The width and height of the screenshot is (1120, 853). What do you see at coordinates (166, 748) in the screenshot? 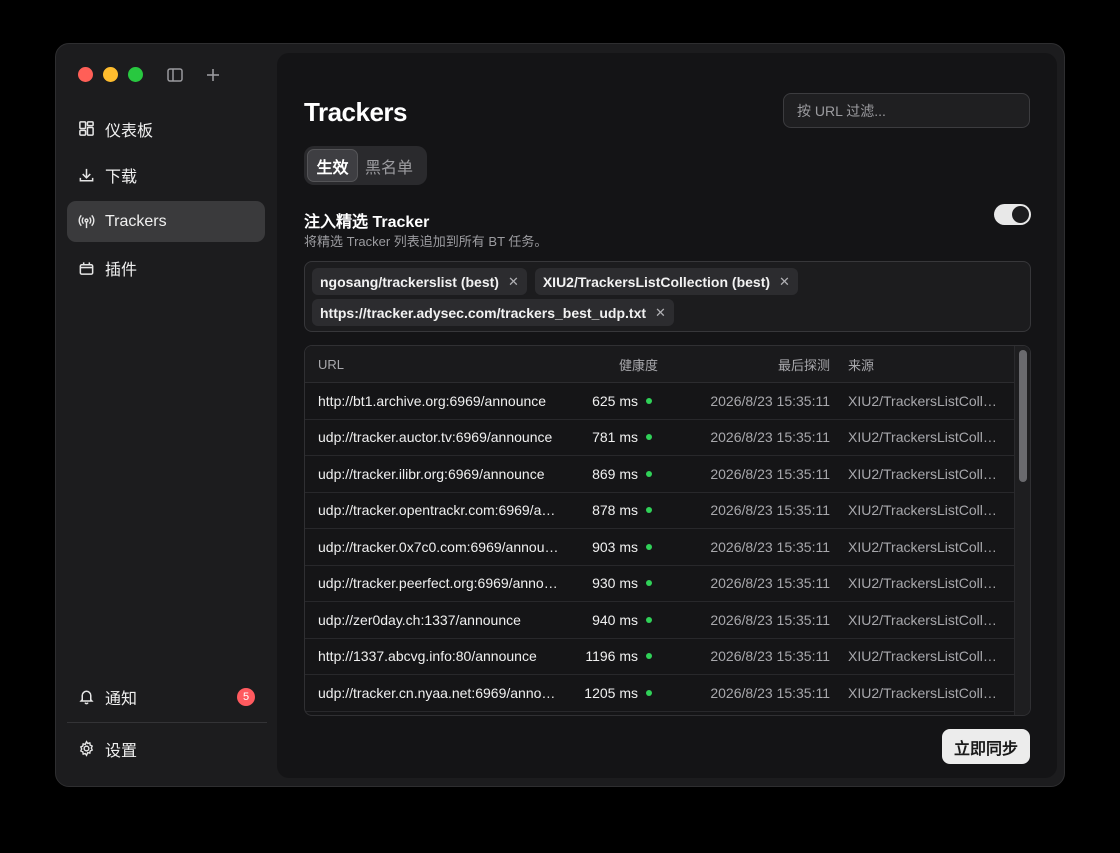
I see `sidebar-item-settings: 设置` at bounding box center [166, 748].